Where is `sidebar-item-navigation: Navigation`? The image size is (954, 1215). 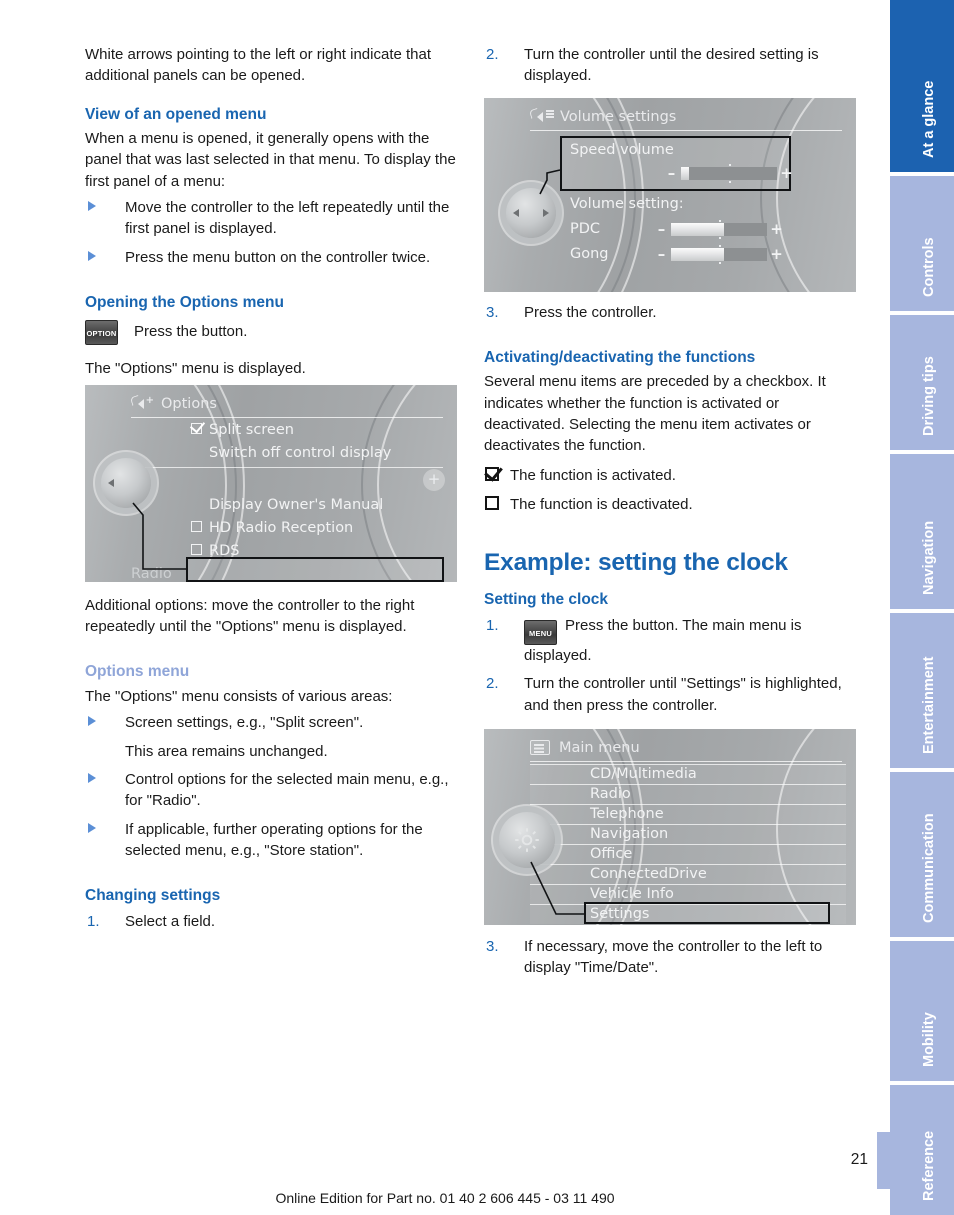
sidebar-item-navigation: Navigation is located at coordinates (922, 531).